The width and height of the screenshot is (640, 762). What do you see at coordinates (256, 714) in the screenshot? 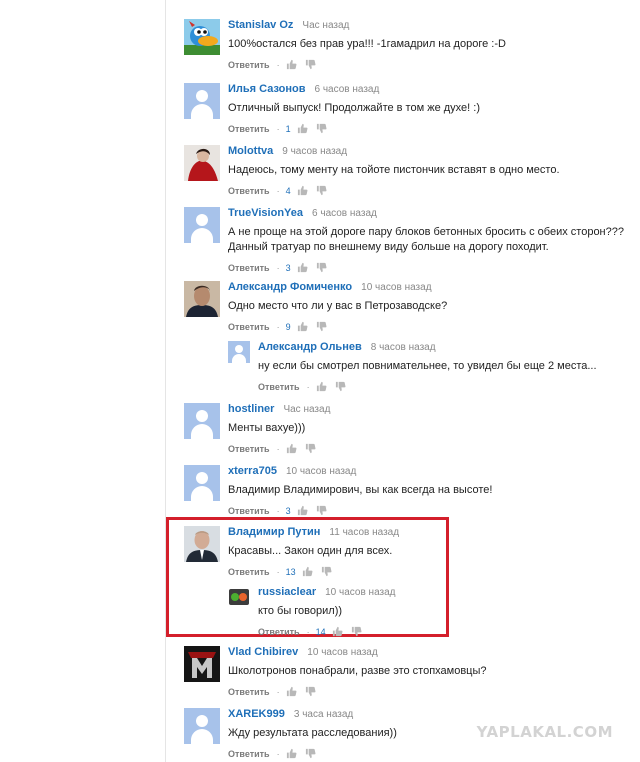
I see `comment-author: XAREK999` at bounding box center [256, 714].